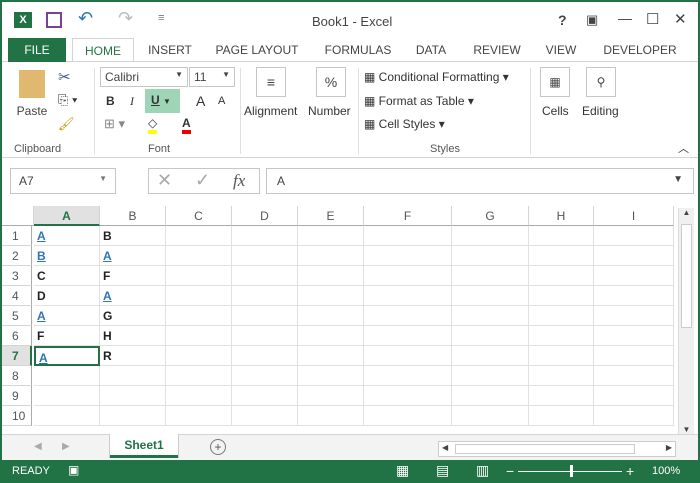  Describe the element at coordinates (67, 216) in the screenshot. I see `column-header-A: A` at that location.